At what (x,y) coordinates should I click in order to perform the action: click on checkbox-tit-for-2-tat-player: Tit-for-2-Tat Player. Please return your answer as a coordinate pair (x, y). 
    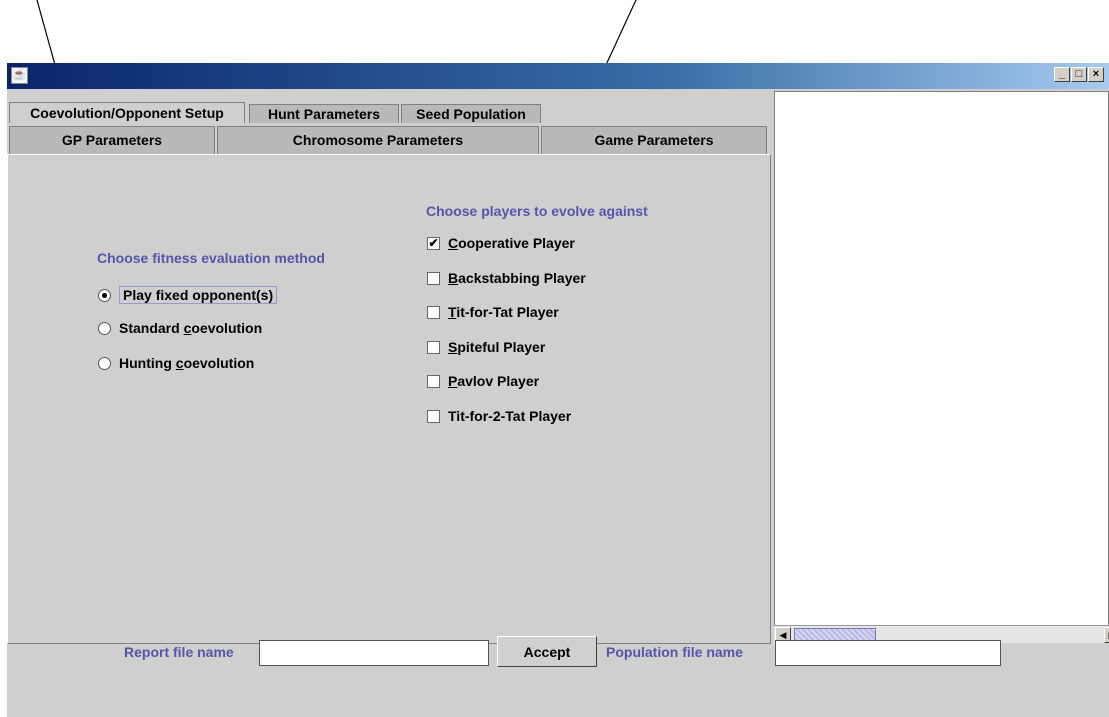
    Looking at the image, I should click on (499, 416).